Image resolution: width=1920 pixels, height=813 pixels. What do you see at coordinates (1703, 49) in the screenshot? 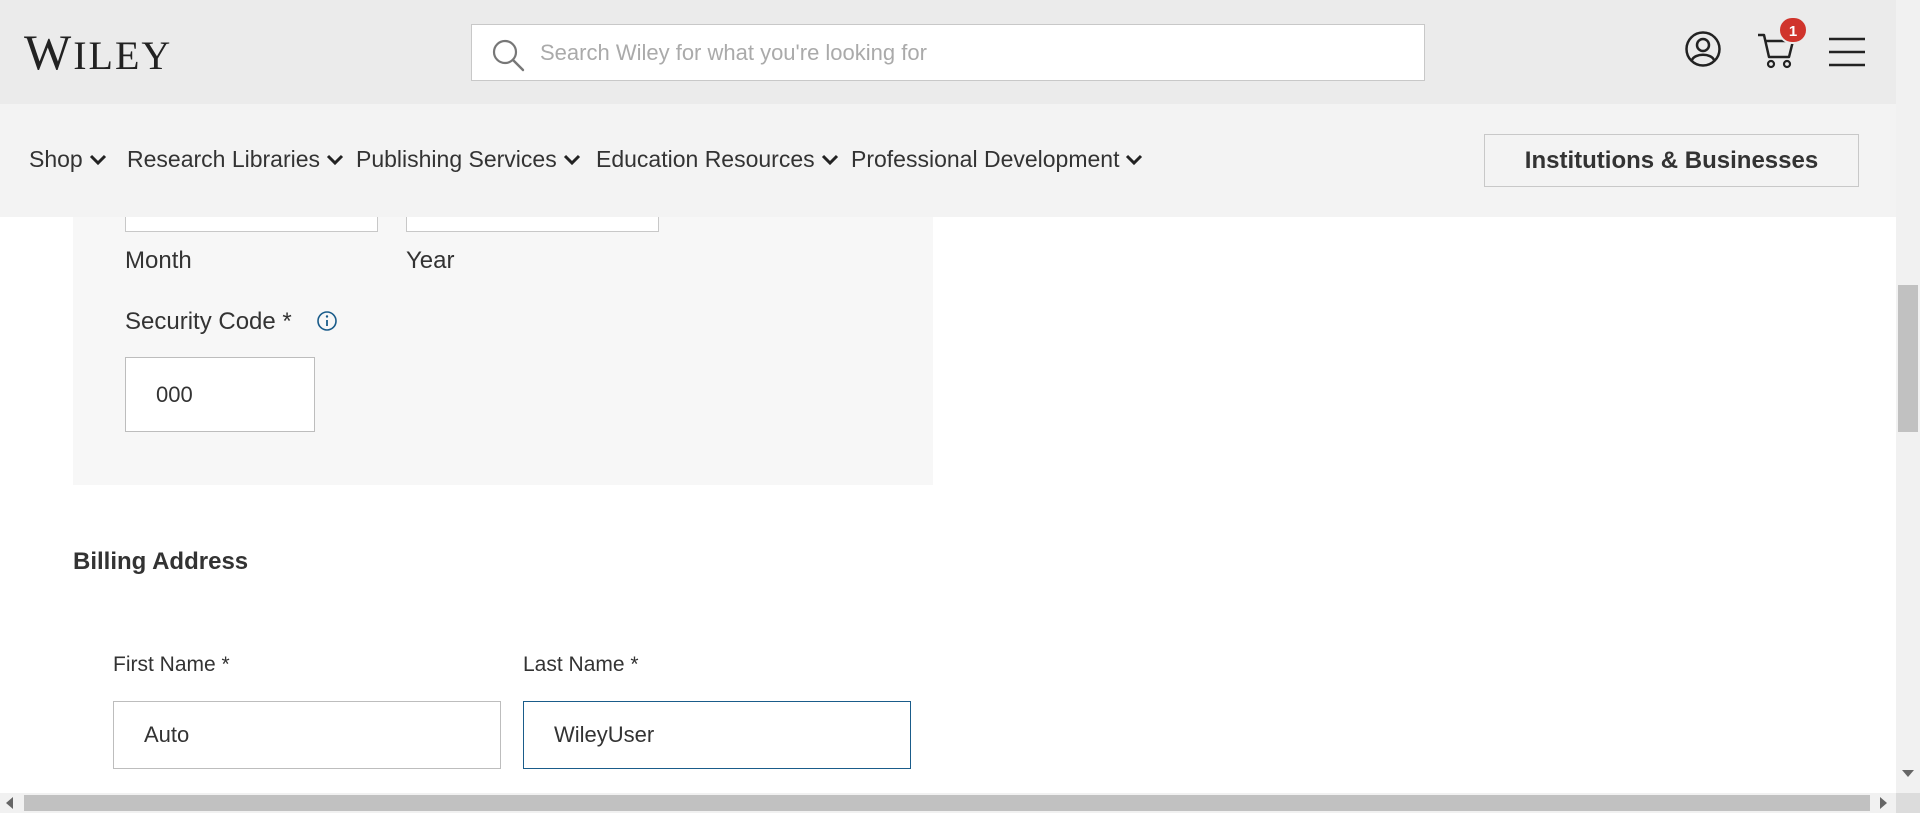
I see `account-icon` at bounding box center [1703, 49].